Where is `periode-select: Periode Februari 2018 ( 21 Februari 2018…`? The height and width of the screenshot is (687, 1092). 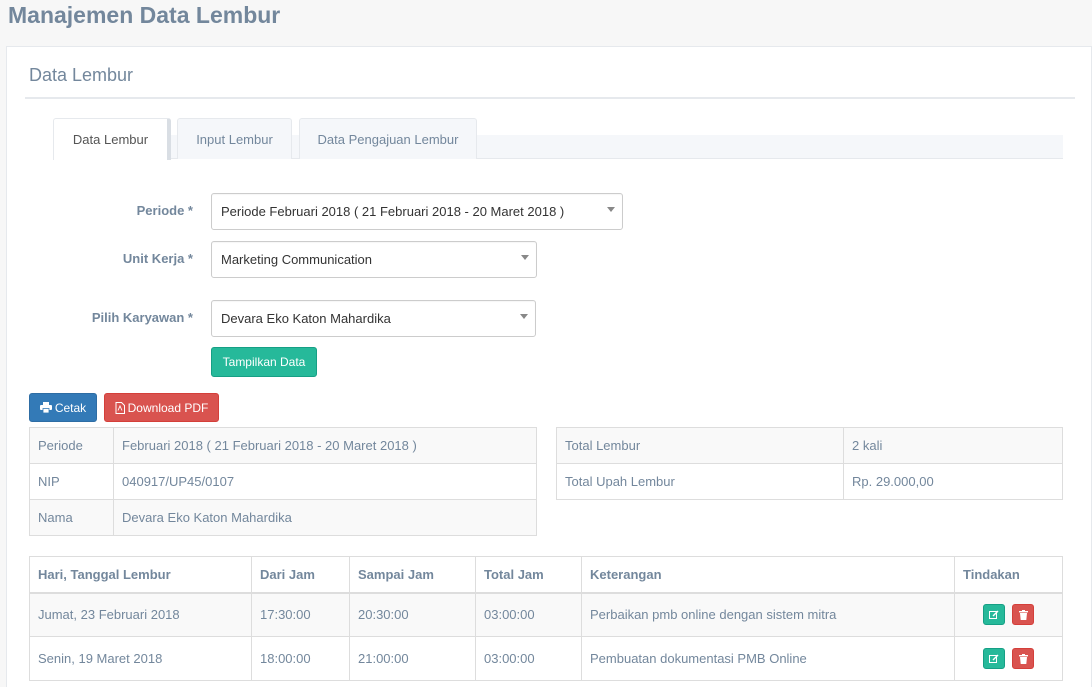 periode-select: Periode Februari 2018 ( 21 Februari 2018… is located at coordinates (417, 211).